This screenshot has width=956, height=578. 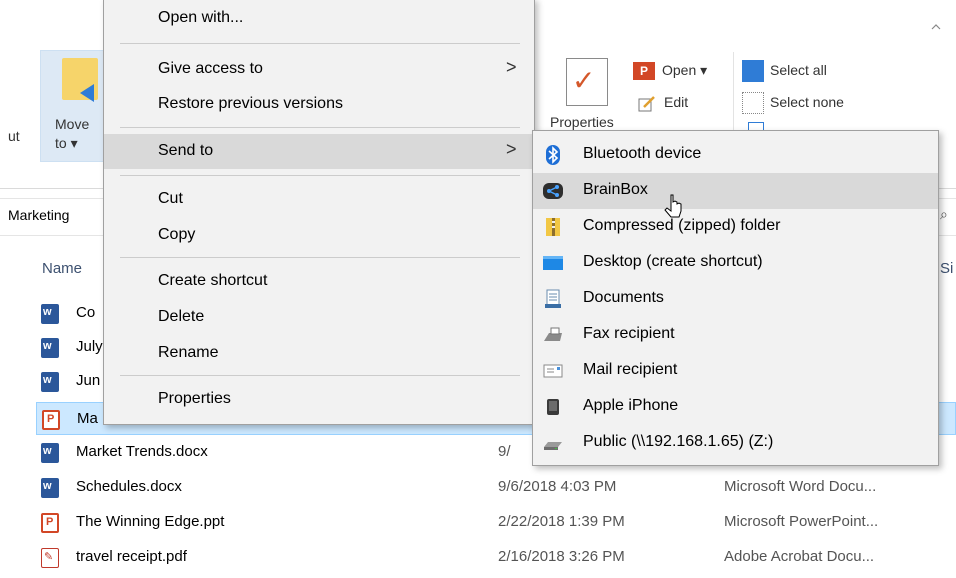 What do you see at coordinates (319, 151) in the screenshot?
I see `menu-item-send-to: Send to >` at bounding box center [319, 151].